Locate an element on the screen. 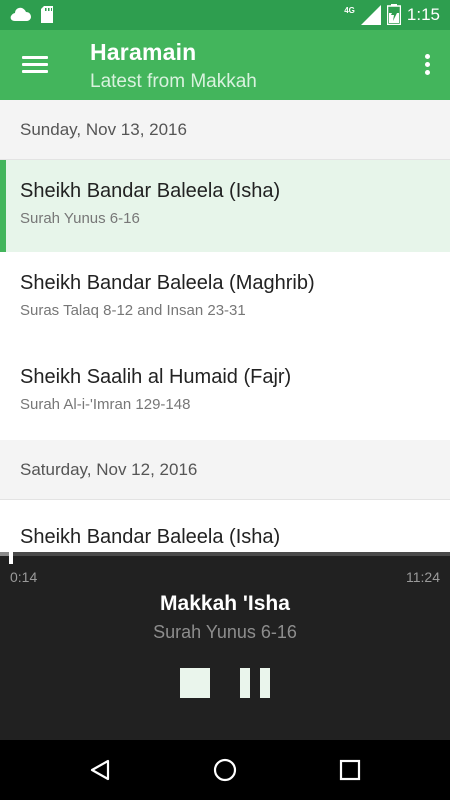  progress-track is located at coordinates (225, 557).